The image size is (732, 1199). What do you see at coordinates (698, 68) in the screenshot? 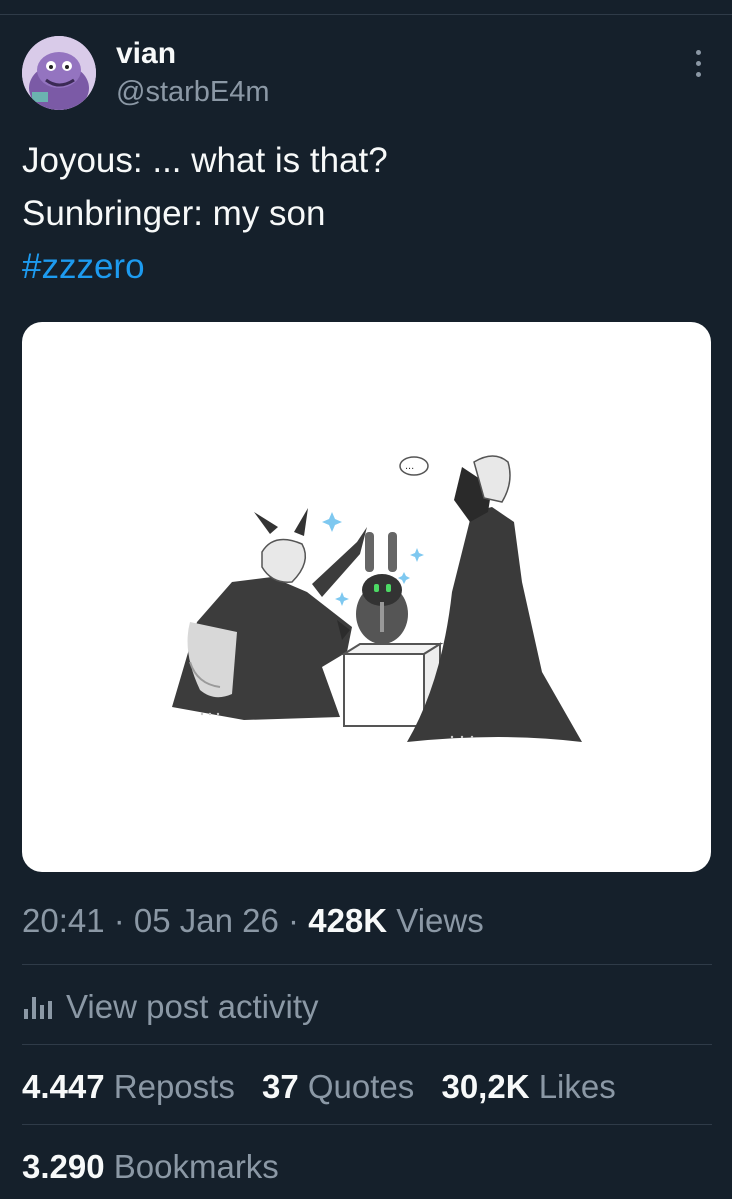
I see `more-options-icon` at bounding box center [698, 68].